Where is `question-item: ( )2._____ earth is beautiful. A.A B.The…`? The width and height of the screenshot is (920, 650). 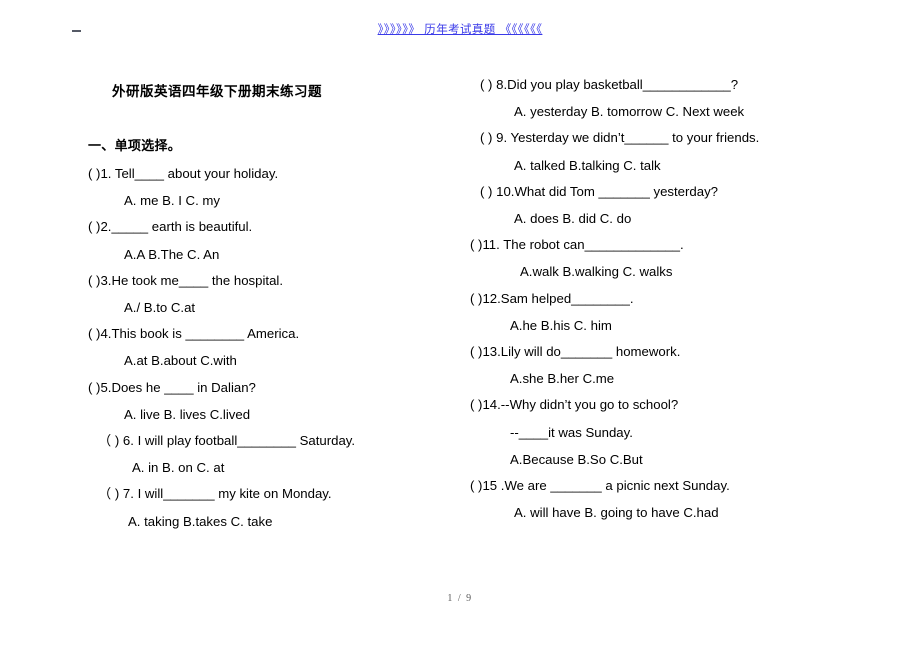 question-item: ( )2._____ earth is beautiful. A.A B.The… is located at coordinates (279, 240).